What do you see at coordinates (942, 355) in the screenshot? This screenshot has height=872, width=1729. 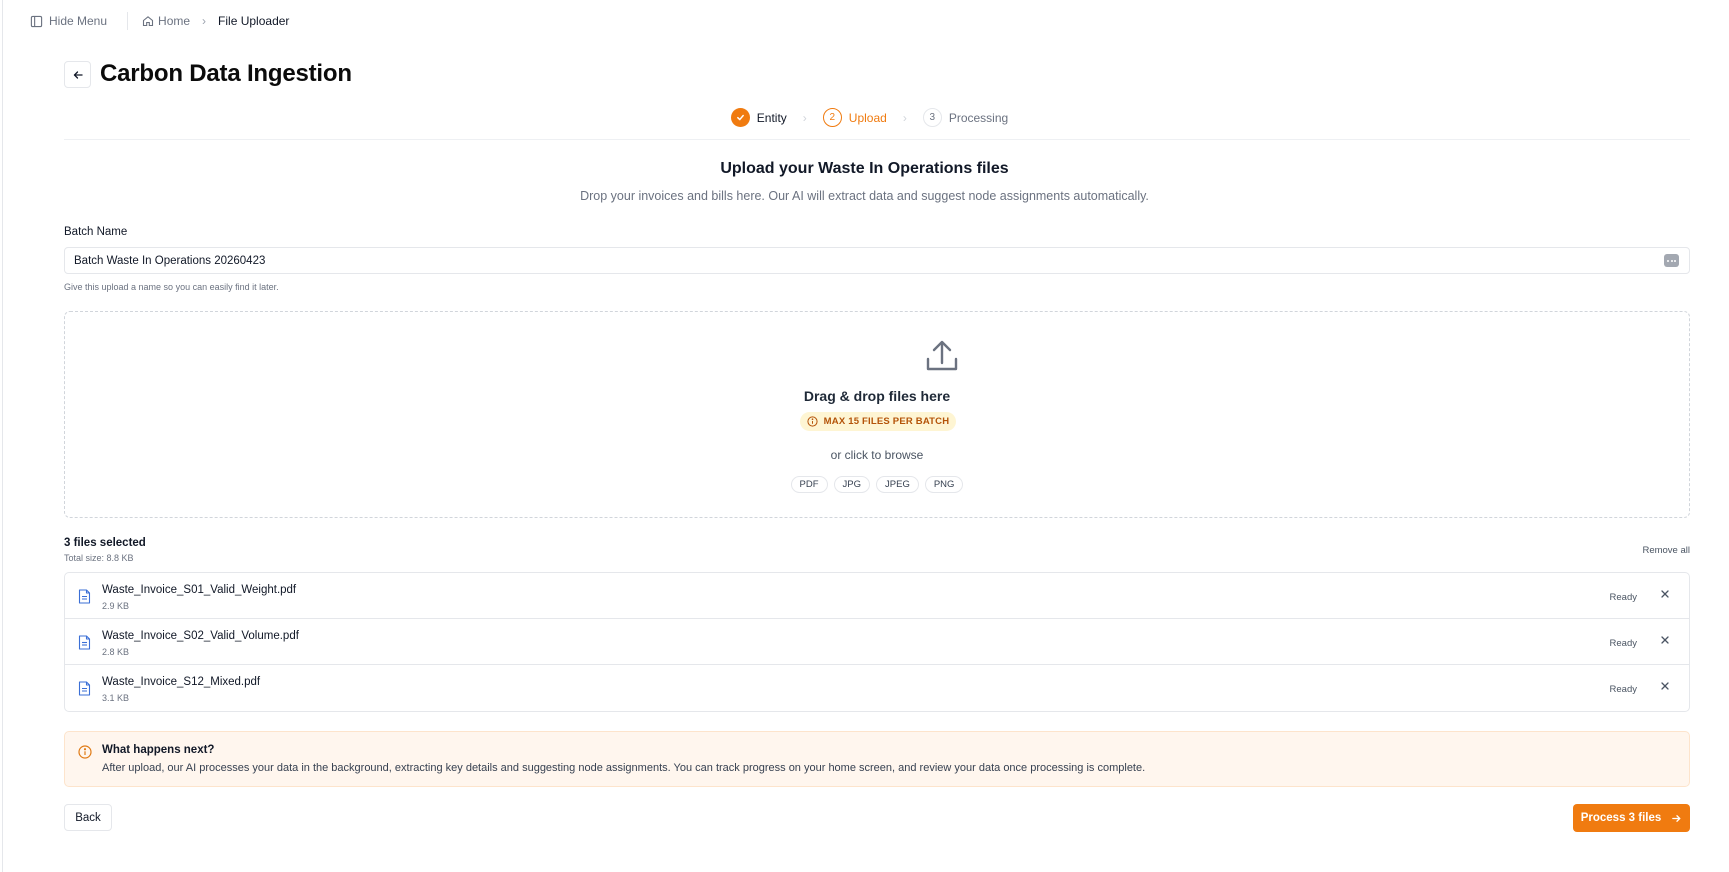 I see `upload-icon` at bounding box center [942, 355].